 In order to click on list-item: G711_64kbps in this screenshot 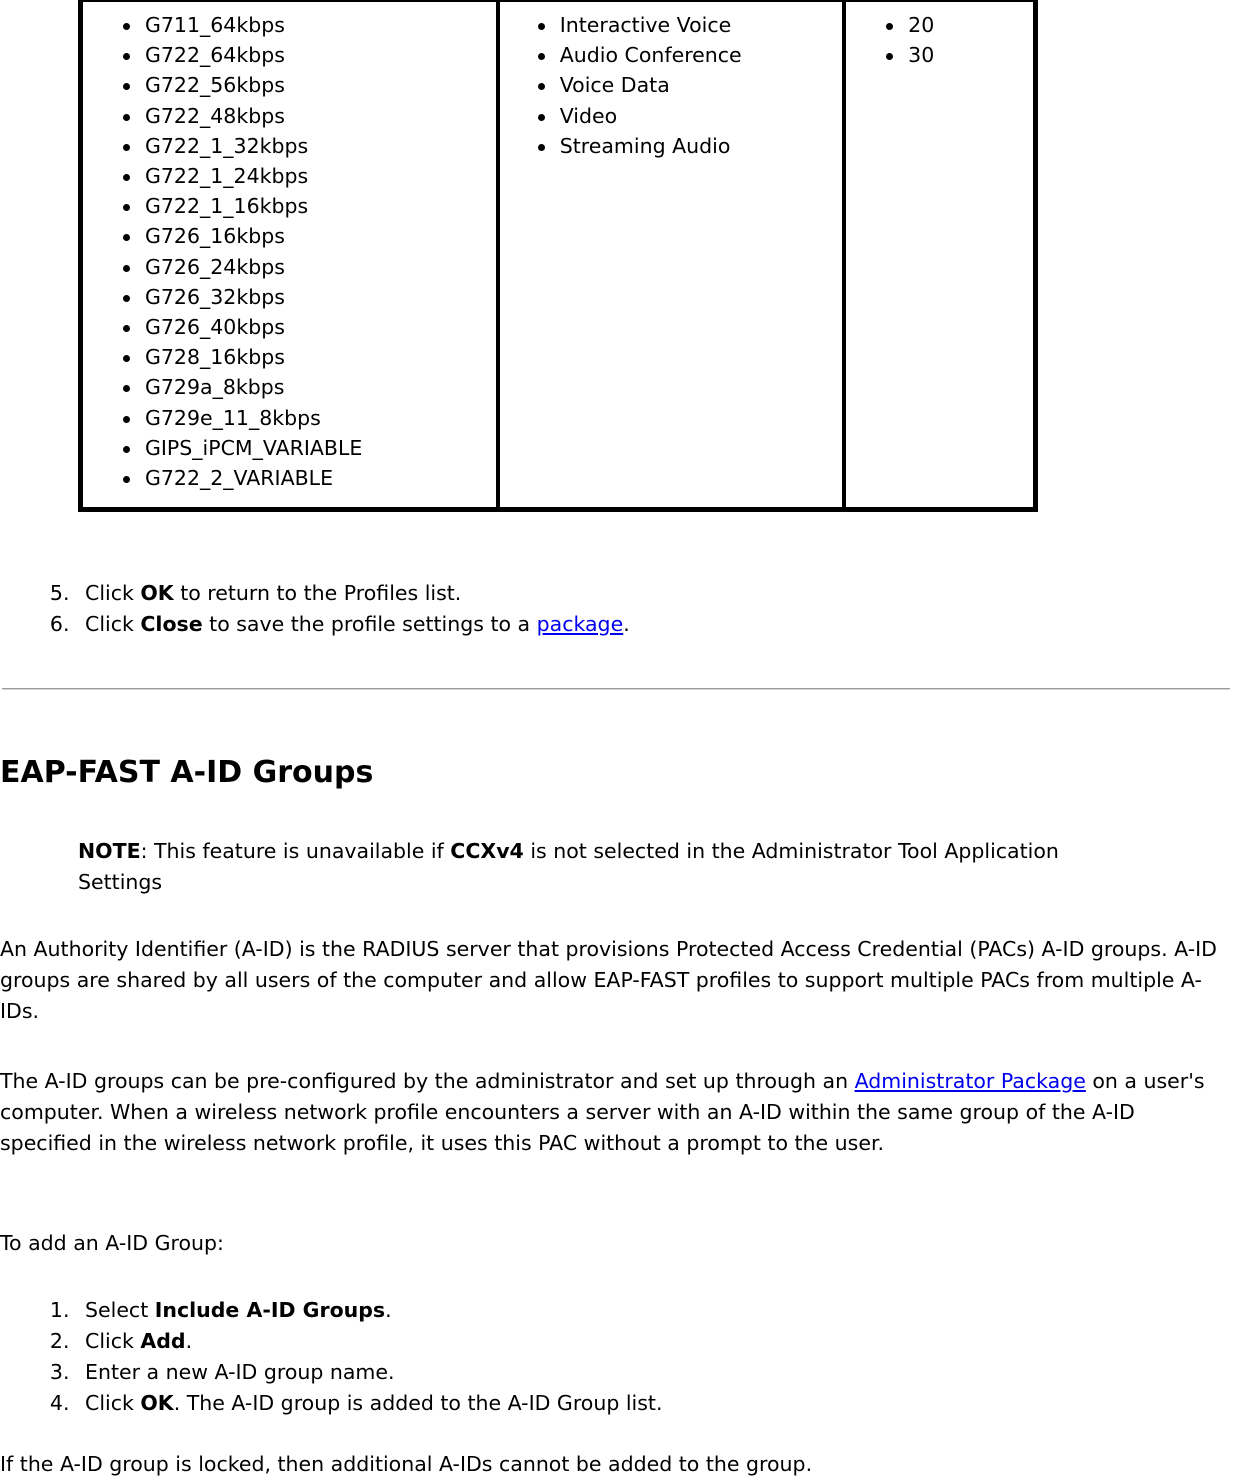, I will do `click(289, 25)`.